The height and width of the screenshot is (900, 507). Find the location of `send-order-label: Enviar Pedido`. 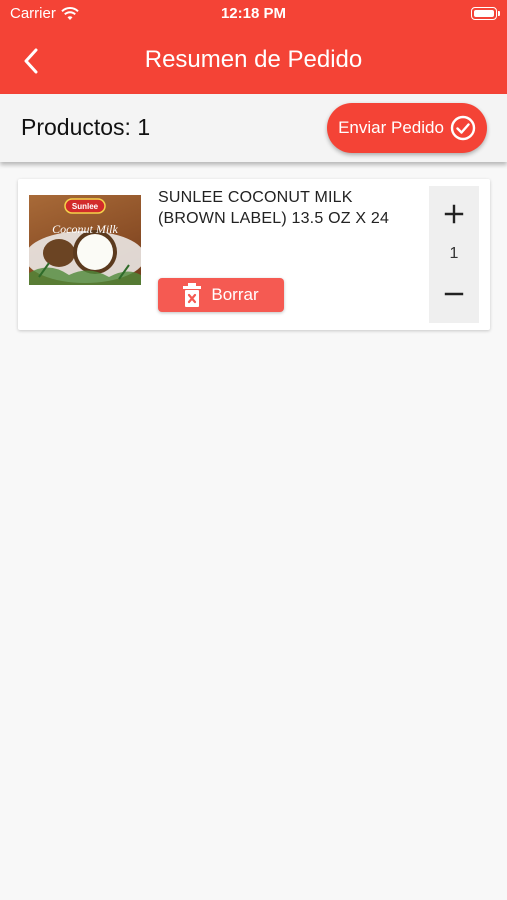

send-order-label: Enviar Pedido is located at coordinates (391, 127).